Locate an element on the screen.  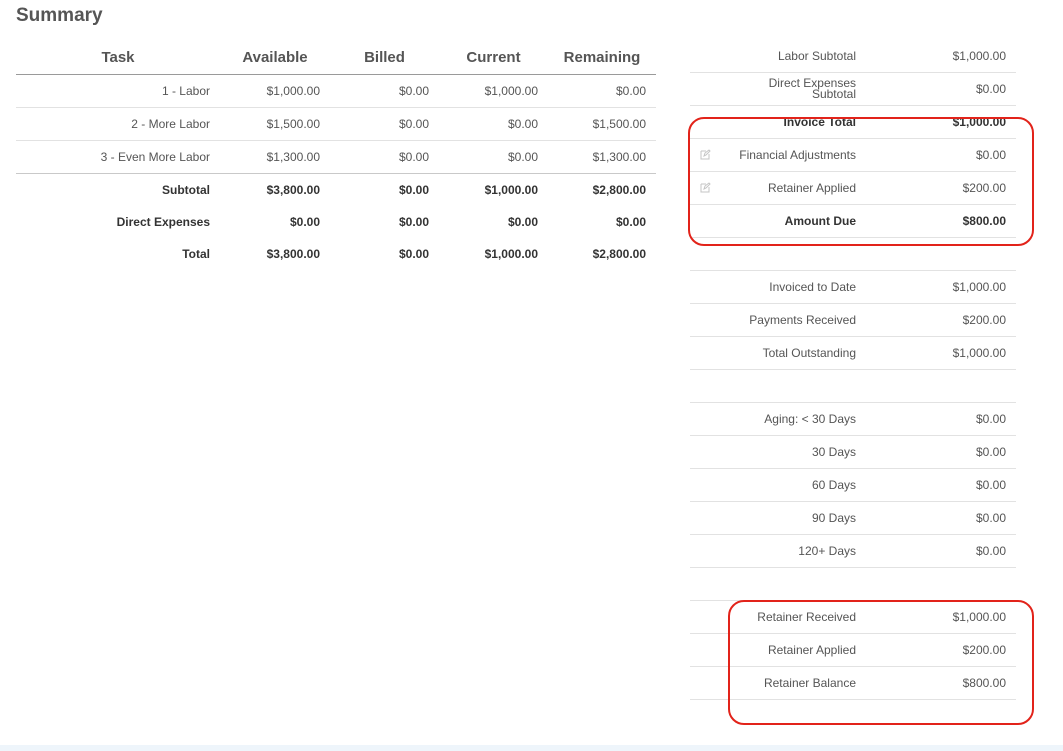
payments-received-row: Payments Received $200.00 is located at coordinates (853, 320).